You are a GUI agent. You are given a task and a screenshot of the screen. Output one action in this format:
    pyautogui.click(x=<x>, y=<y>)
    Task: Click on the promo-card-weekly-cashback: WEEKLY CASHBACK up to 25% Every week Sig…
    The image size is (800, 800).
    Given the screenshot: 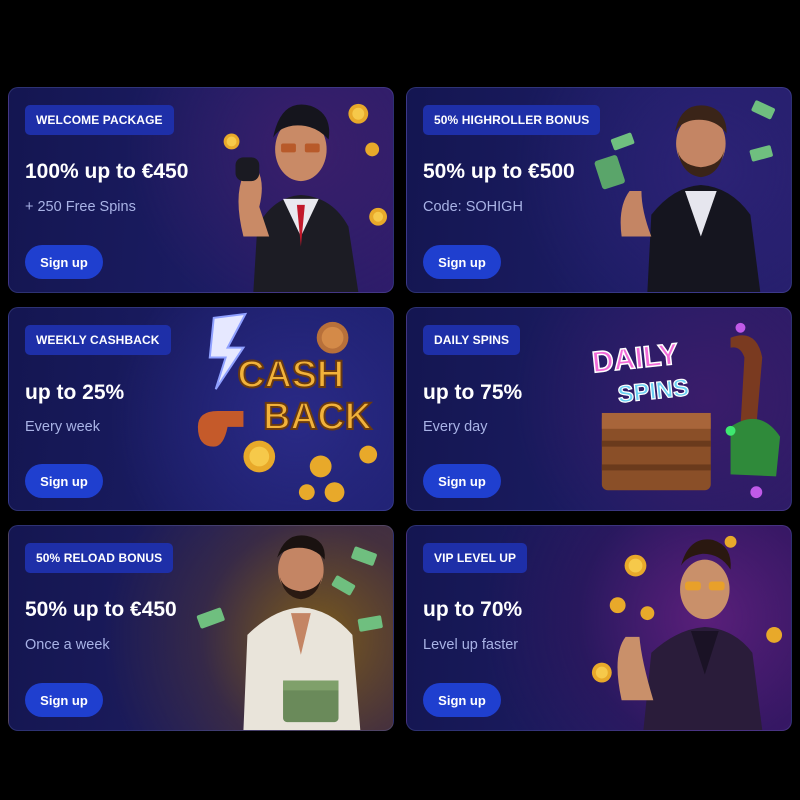 What is the action you would take?
    pyautogui.click(x=201, y=409)
    